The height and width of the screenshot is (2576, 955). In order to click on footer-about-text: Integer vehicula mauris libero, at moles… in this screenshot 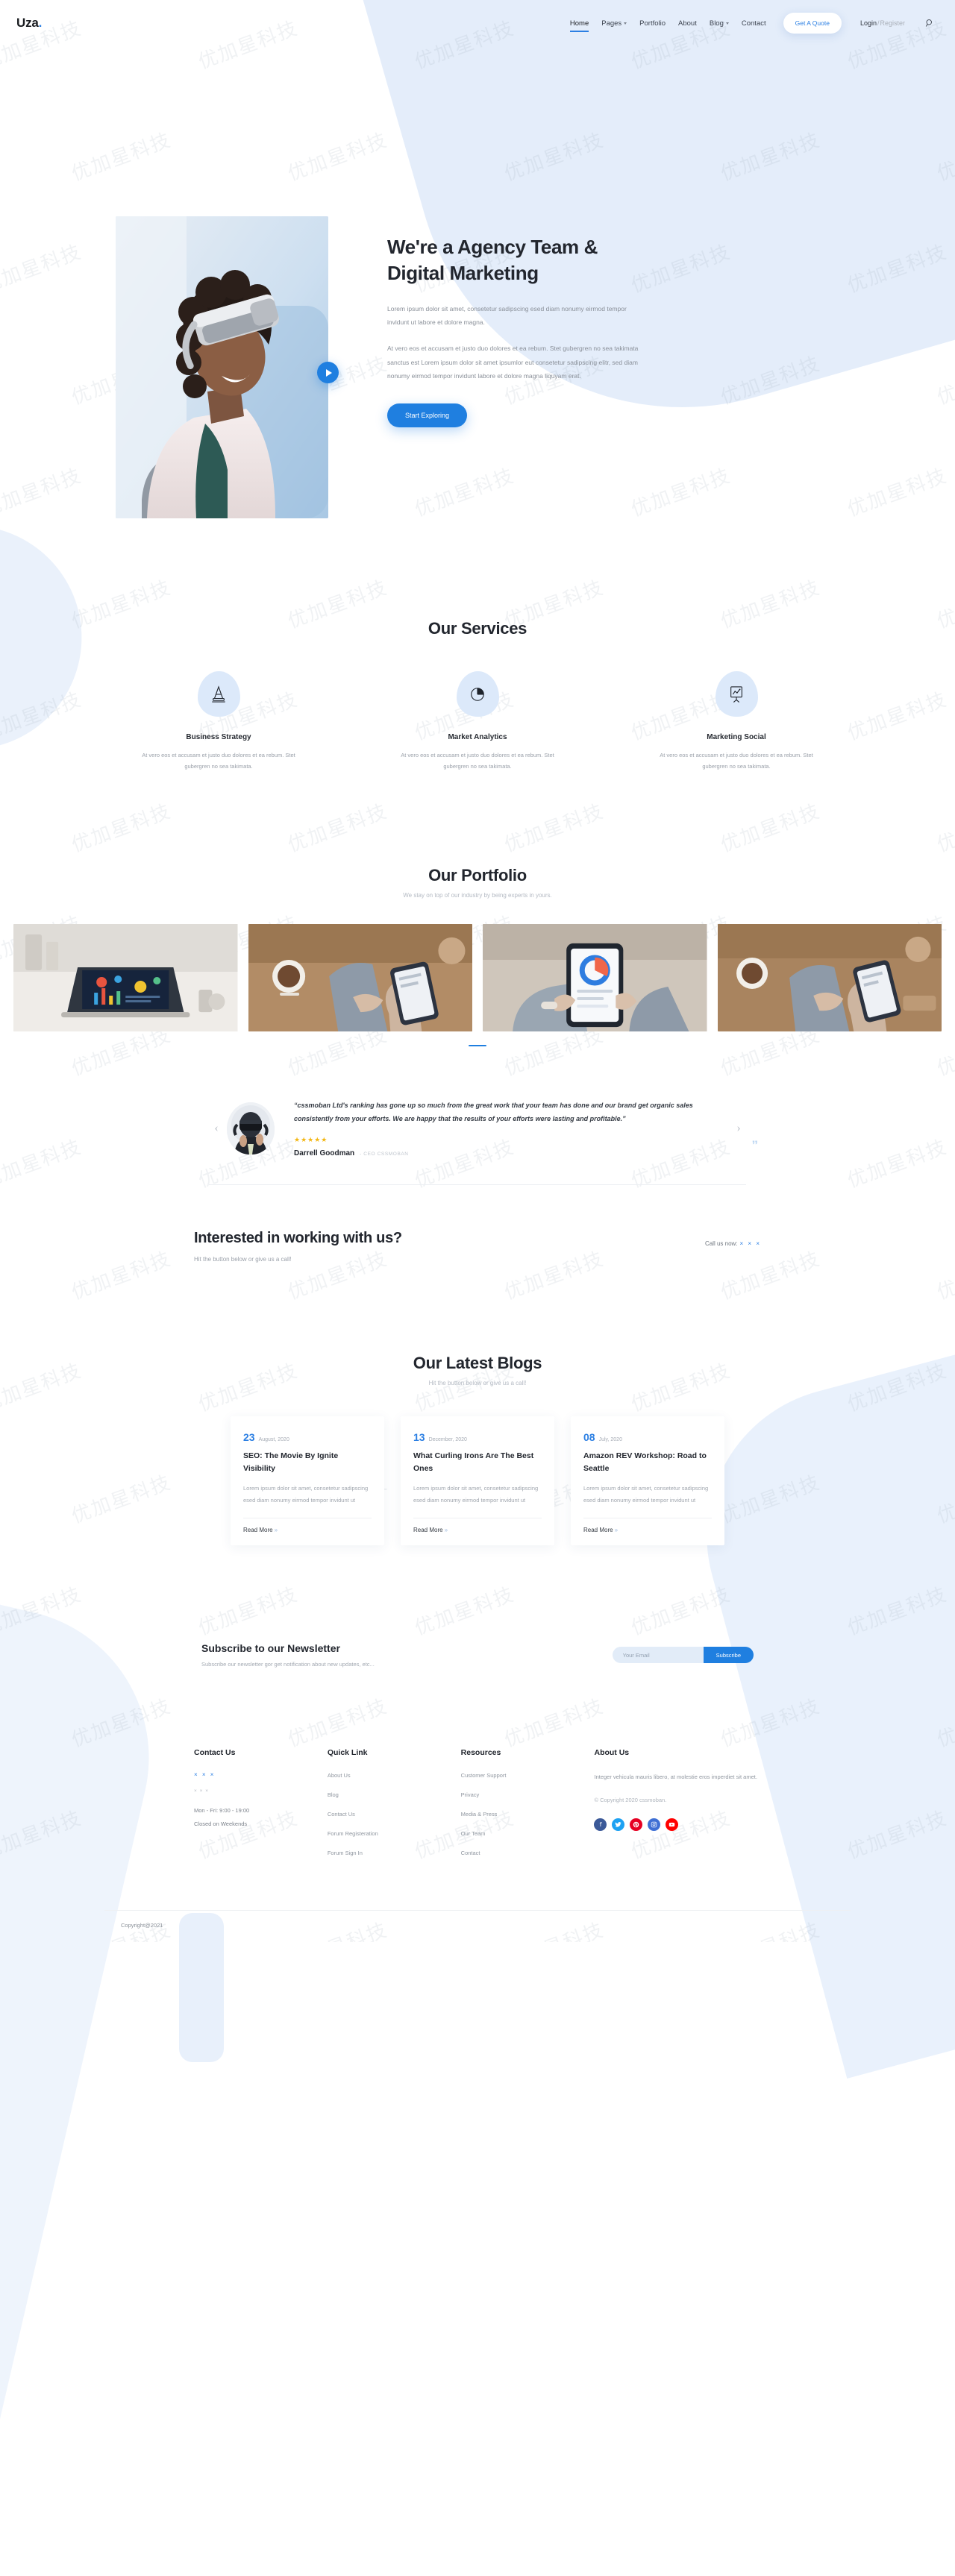, I will do `click(676, 1778)`.